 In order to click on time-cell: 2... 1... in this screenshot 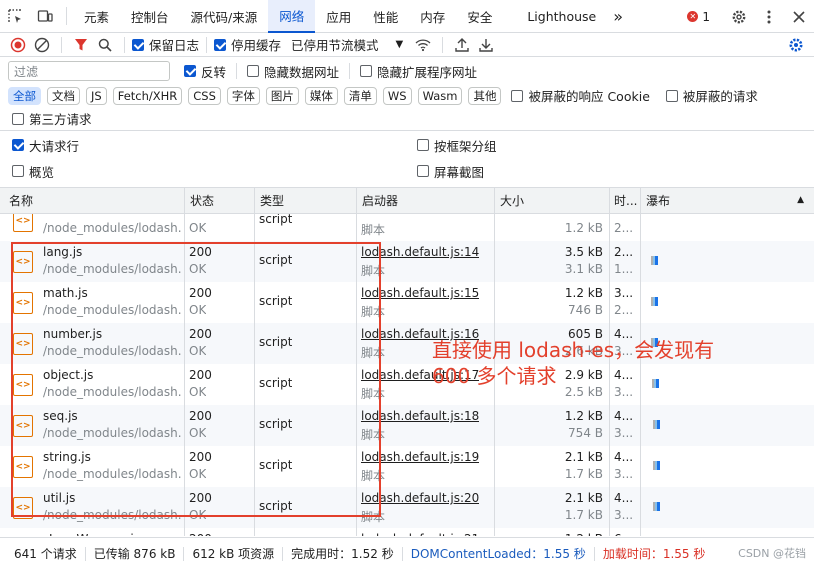, I will do `click(625, 261)`.